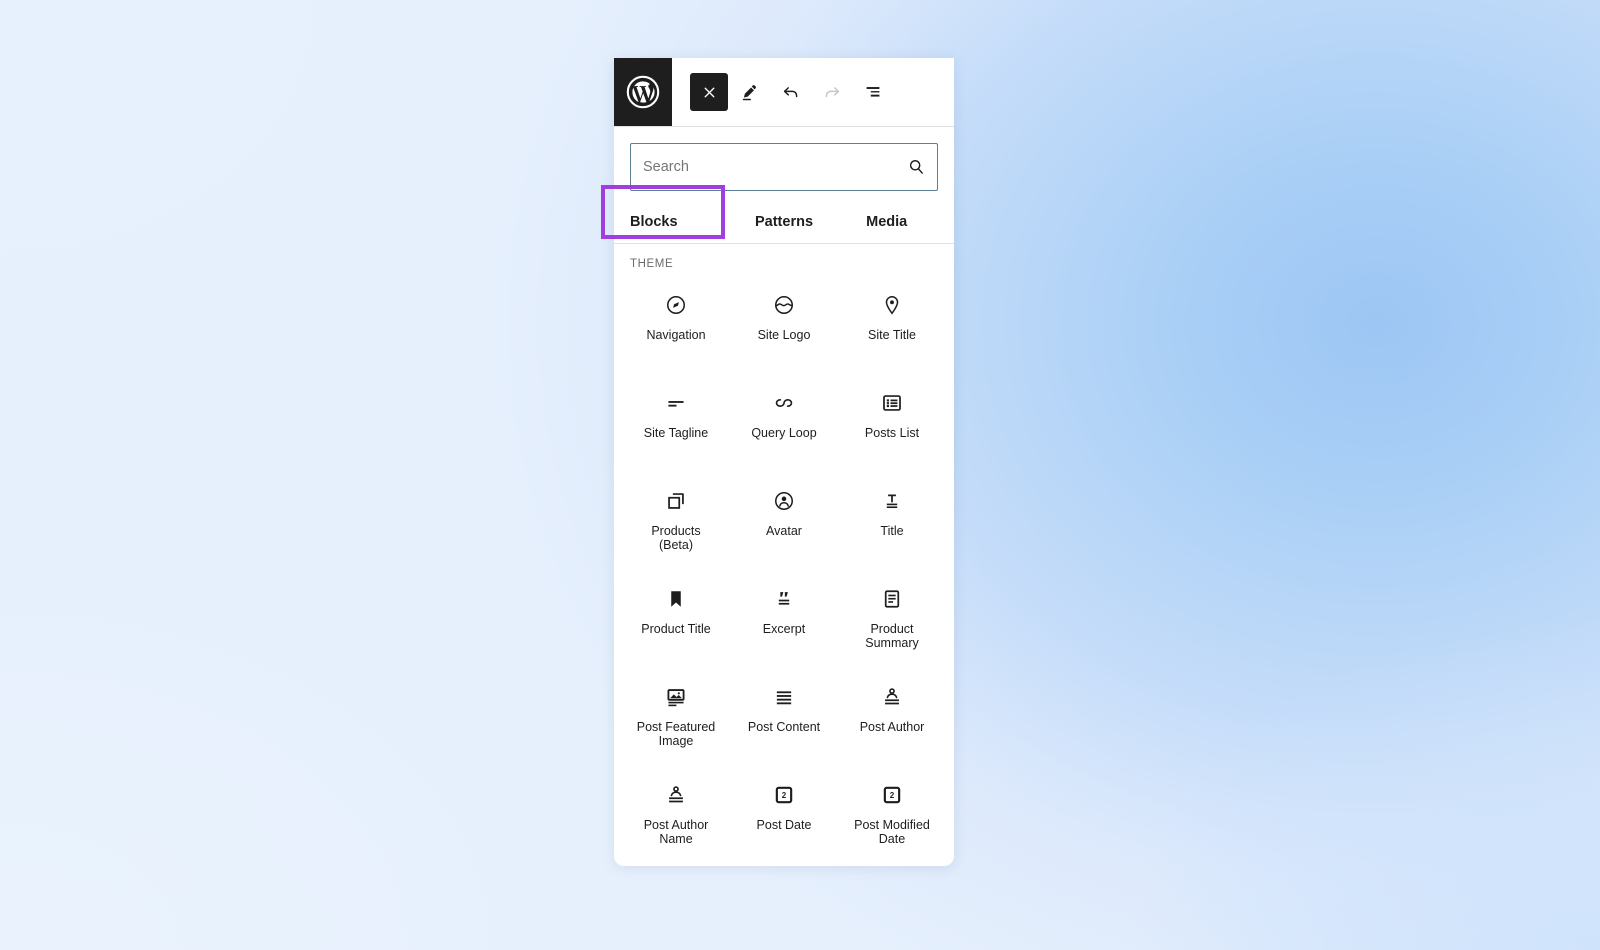 This screenshot has height=950, width=1600. Describe the element at coordinates (784, 521) in the screenshot. I see `block-item: Avatar` at that location.